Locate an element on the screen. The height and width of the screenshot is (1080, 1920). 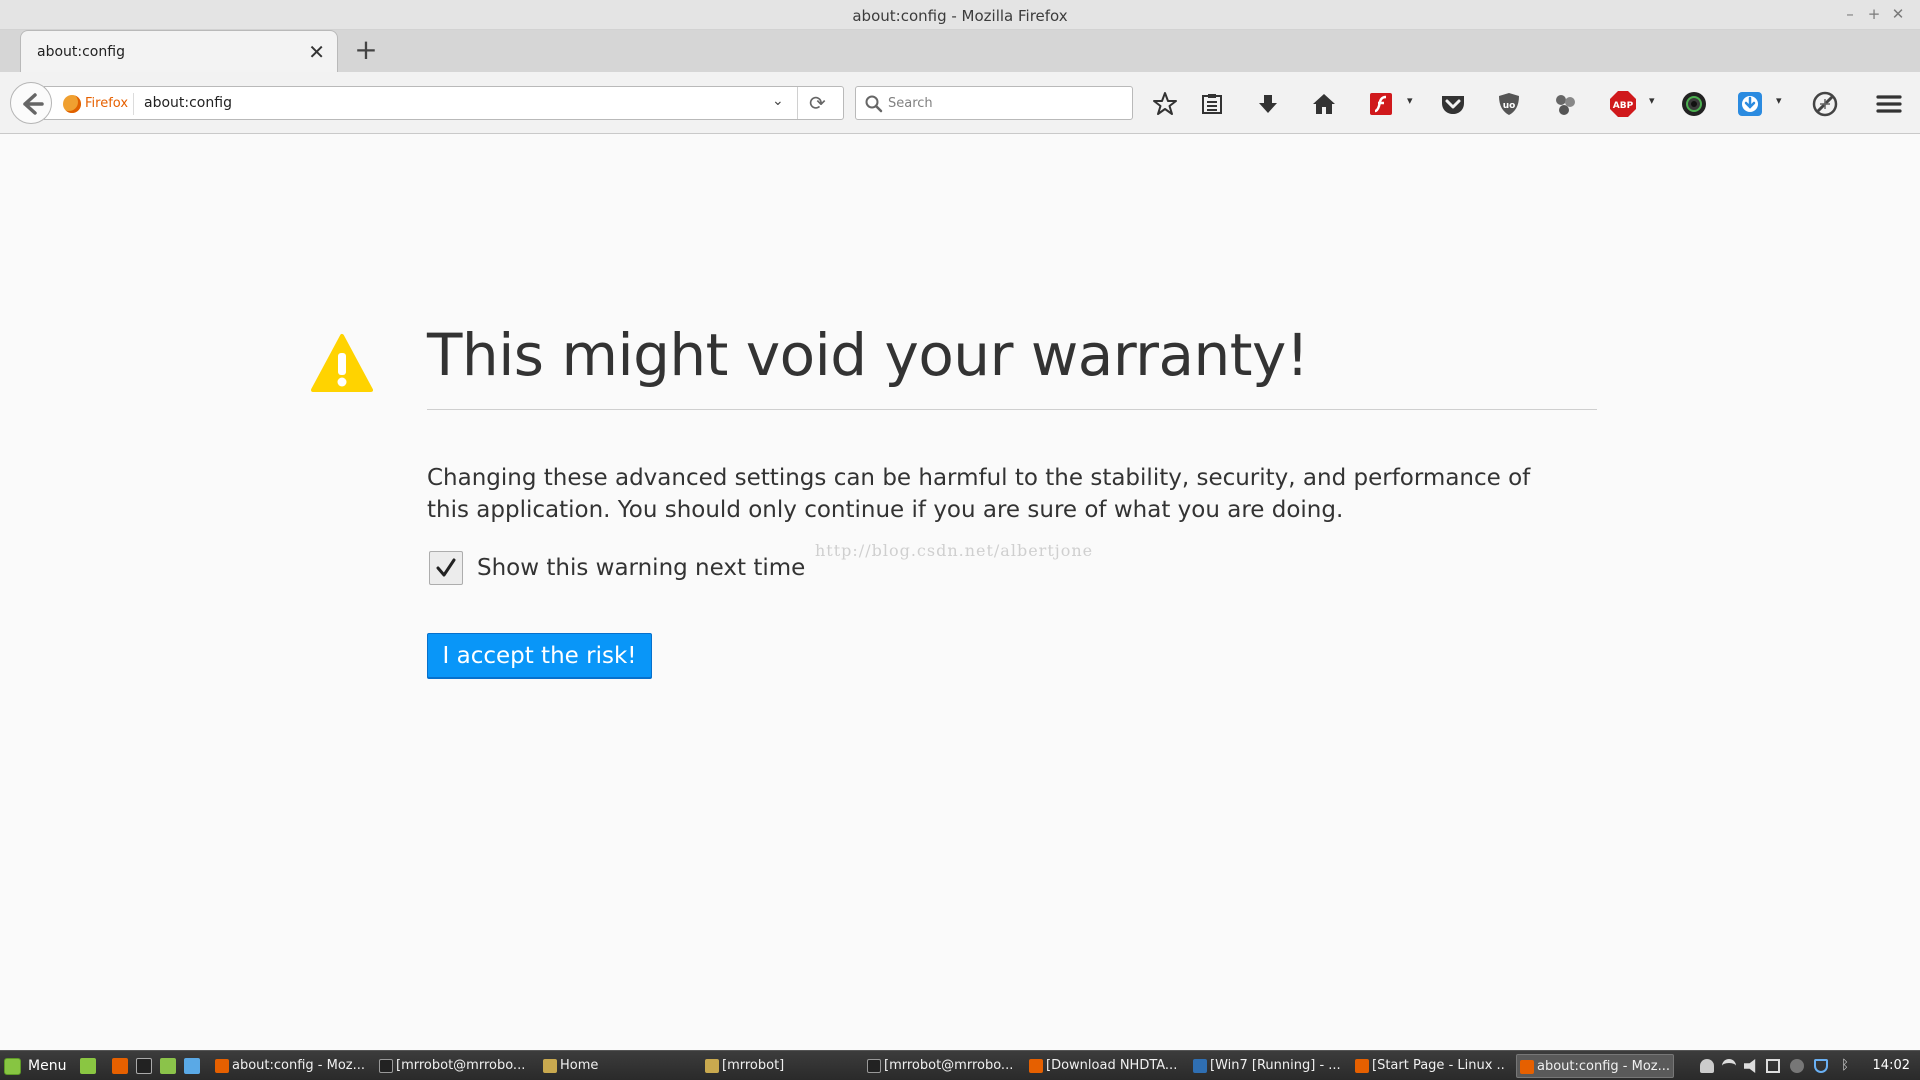
hamburger-menu-icon is located at coordinates (1889, 104).